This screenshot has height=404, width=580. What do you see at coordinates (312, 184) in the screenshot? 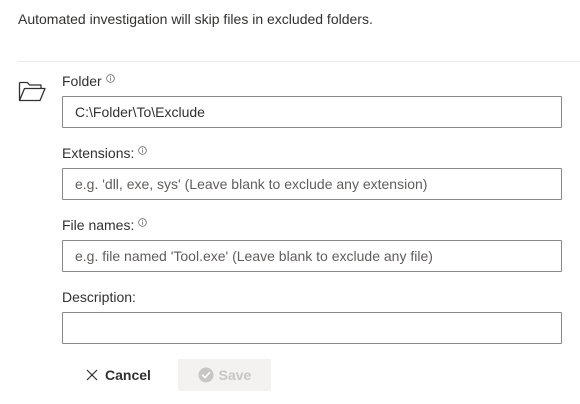
I see `extensions-input` at bounding box center [312, 184].